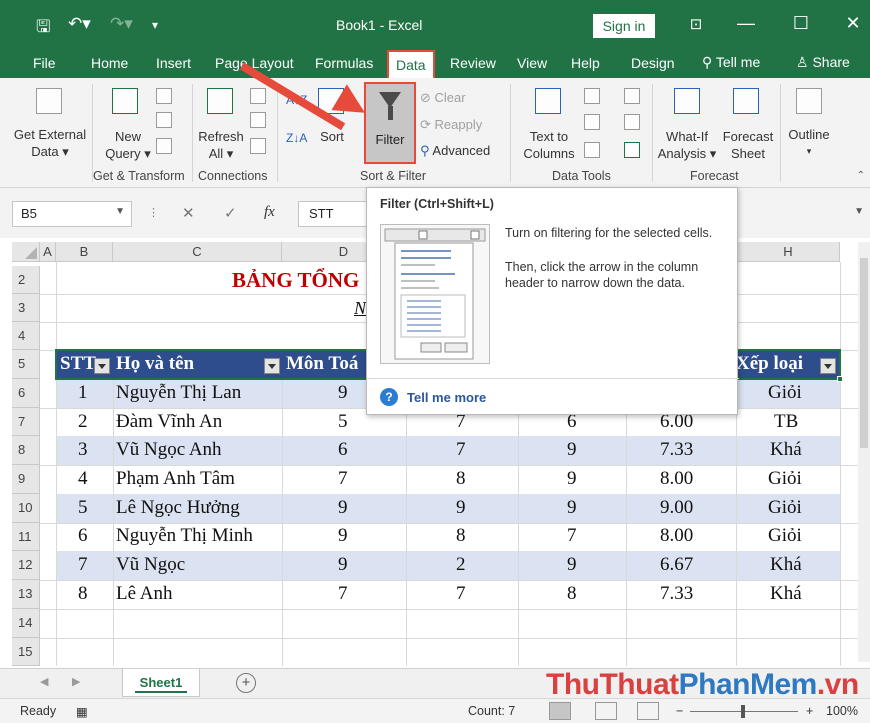  I want to click on cell-name: Nguyễn Thị Lan, so click(178, 393).